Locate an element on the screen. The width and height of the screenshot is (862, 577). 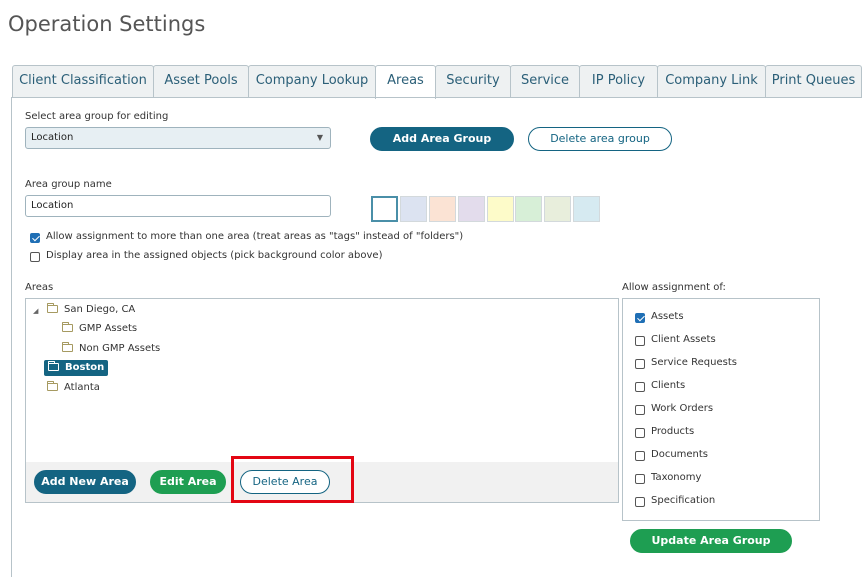
assign-assets-checkbox is located at coordinates (640, 318).